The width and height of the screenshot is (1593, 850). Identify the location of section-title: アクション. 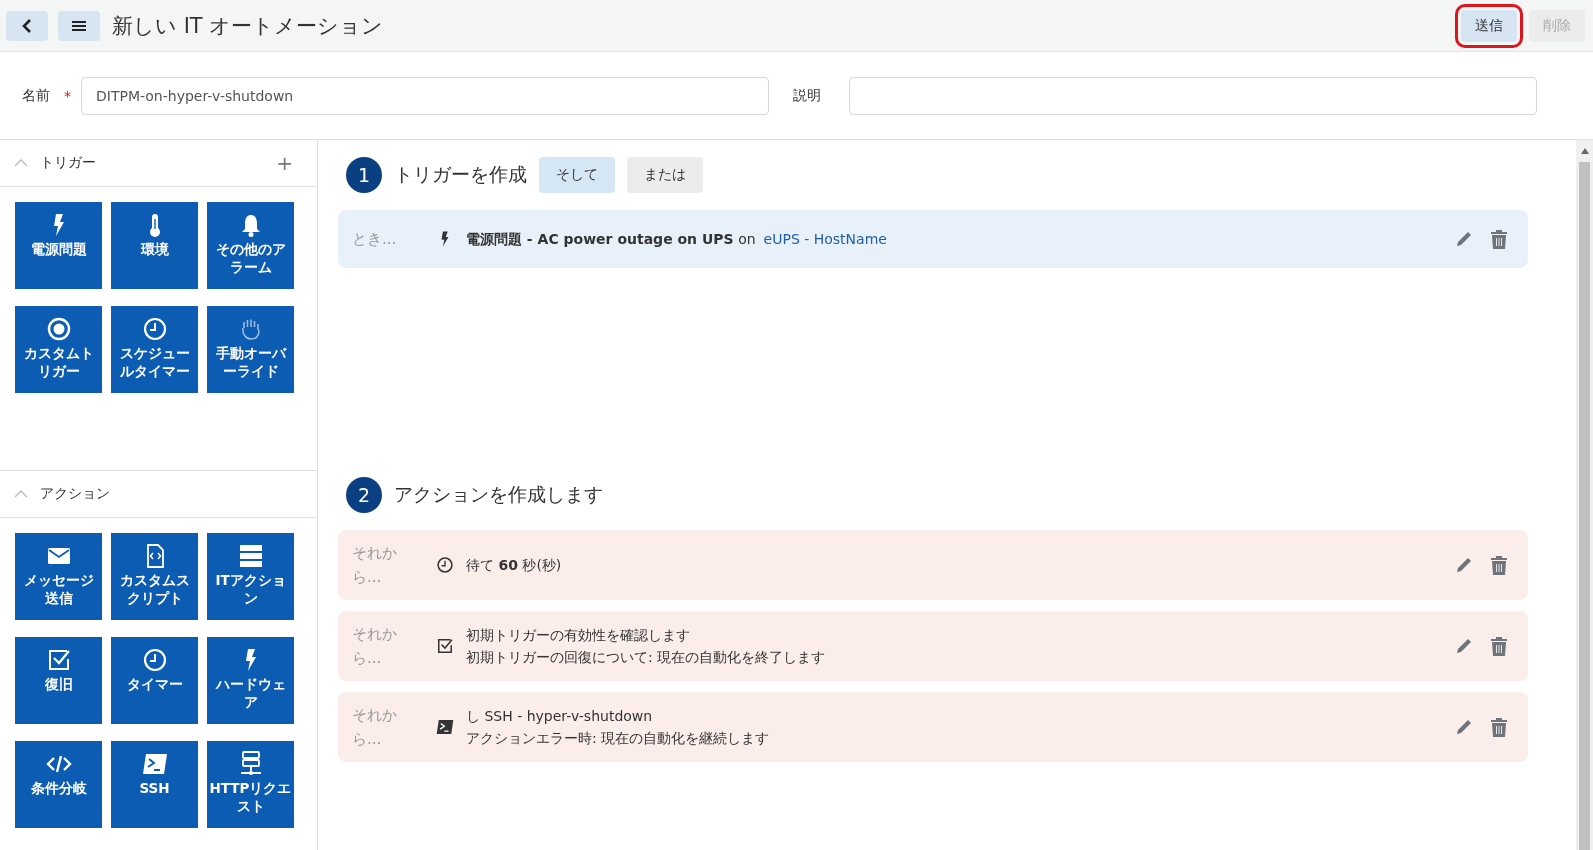
(75, 494).